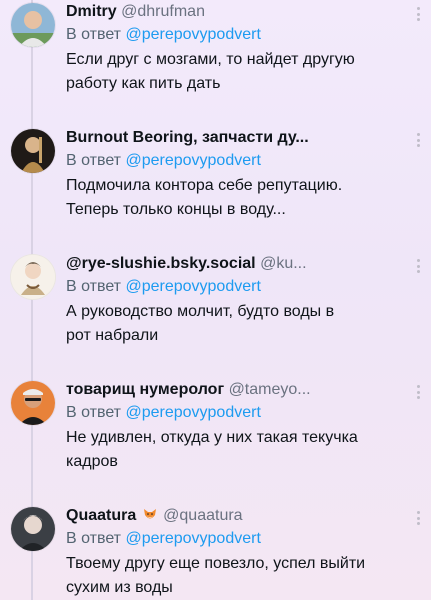 The image size is (431, 600). What do you see at coordinates (212, 437) in the screenshot?
I see `reply-text-line: Не удивлен, откуда у них такая текучка` at bounding box center [212, 437].